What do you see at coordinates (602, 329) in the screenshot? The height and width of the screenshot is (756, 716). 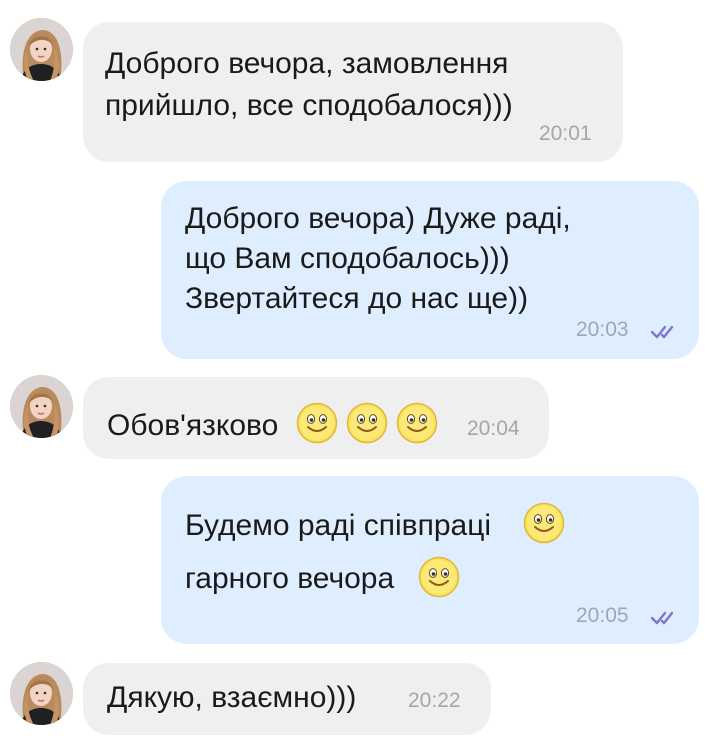 I see `message-timestamp: 20:03` at bounding box center [602, 329].